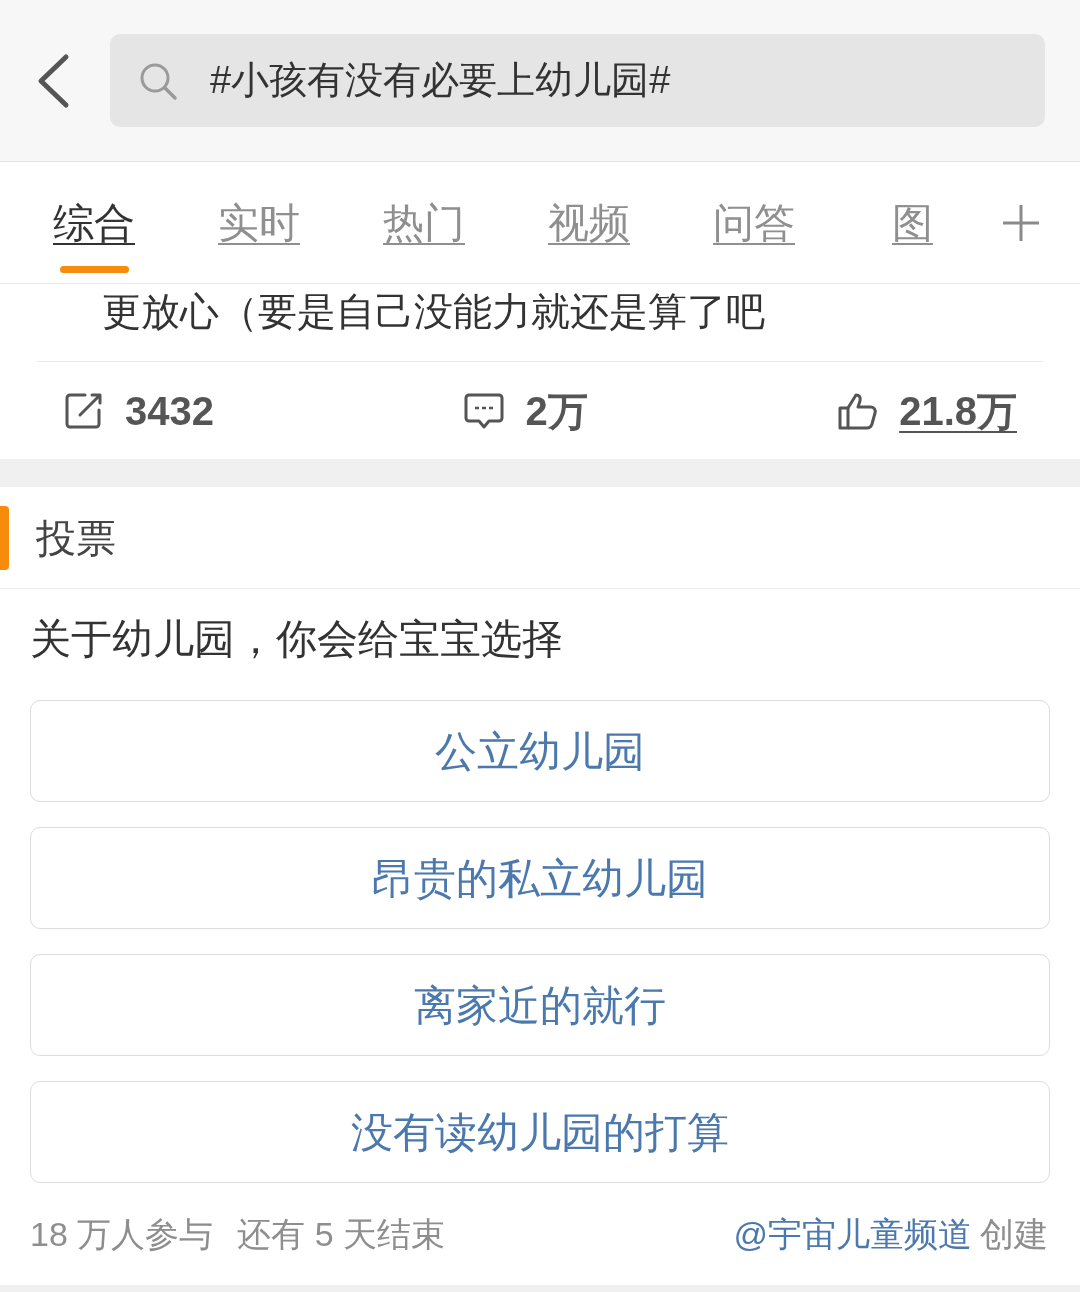 This screenshot has width=1080, height=1292. What do you see at coordinates (754, 223) in the screenshot?
I see `tab: 问答` at bounding box center [754, 223].